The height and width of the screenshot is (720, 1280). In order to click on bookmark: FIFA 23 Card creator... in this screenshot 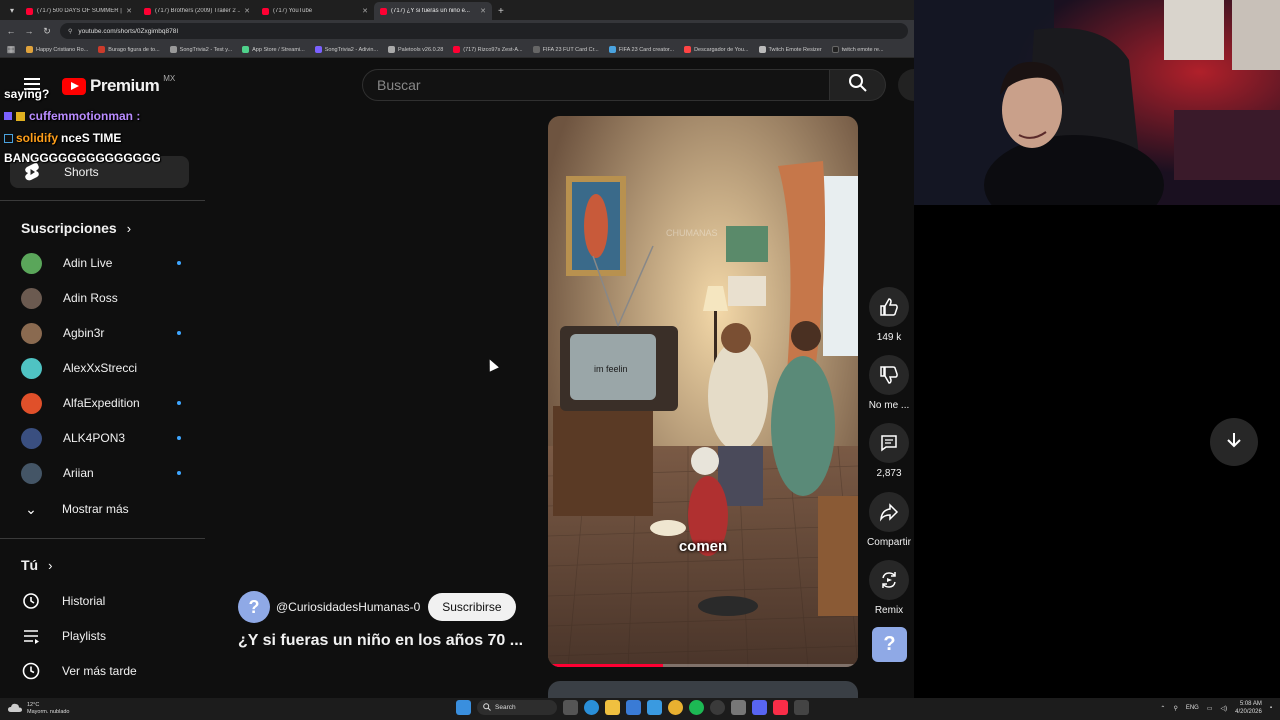, I will do `click(641, 49)`.